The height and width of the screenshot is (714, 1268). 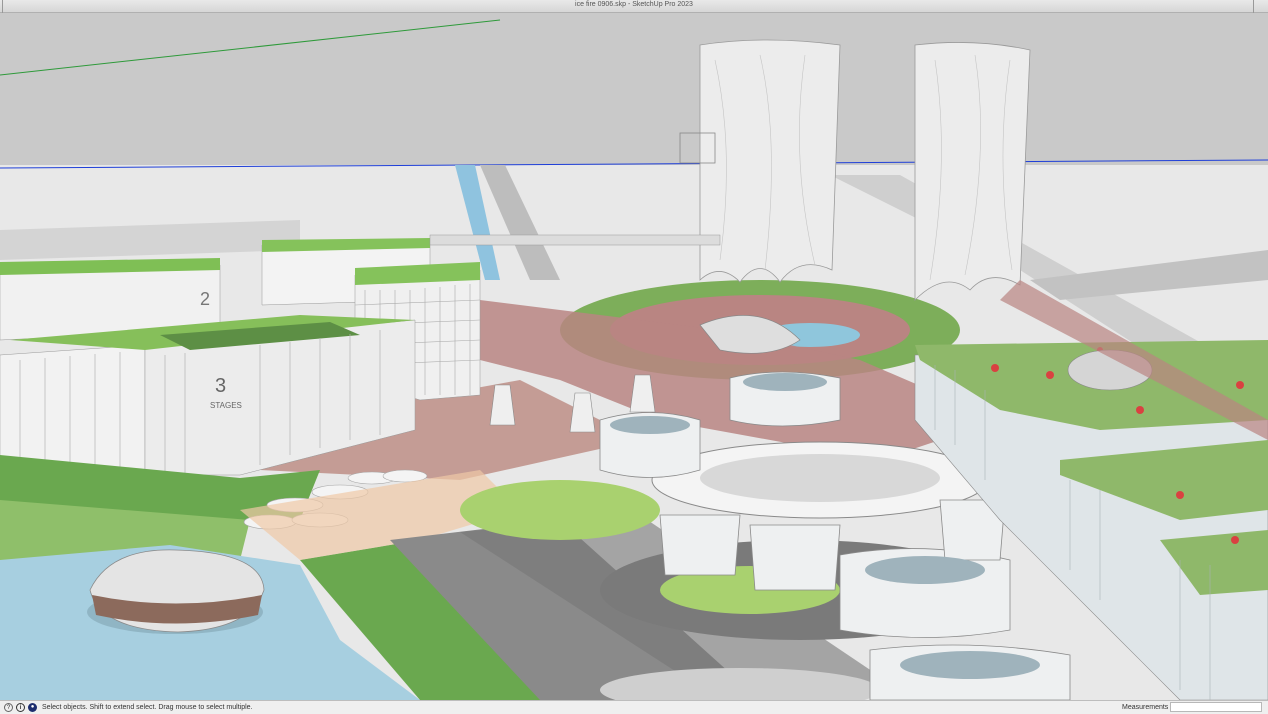 What do you see at coordinates (20, 707) in the screenshot?
I see `info-icon: i` at bounding box center [20, 707].